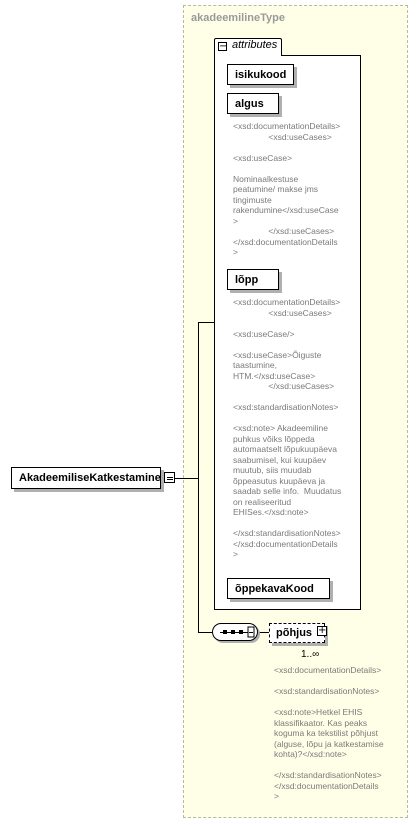  Describe the element at coordinates (237, 632) in the screenshot. I see `sequence-compositor-icon` at that location.